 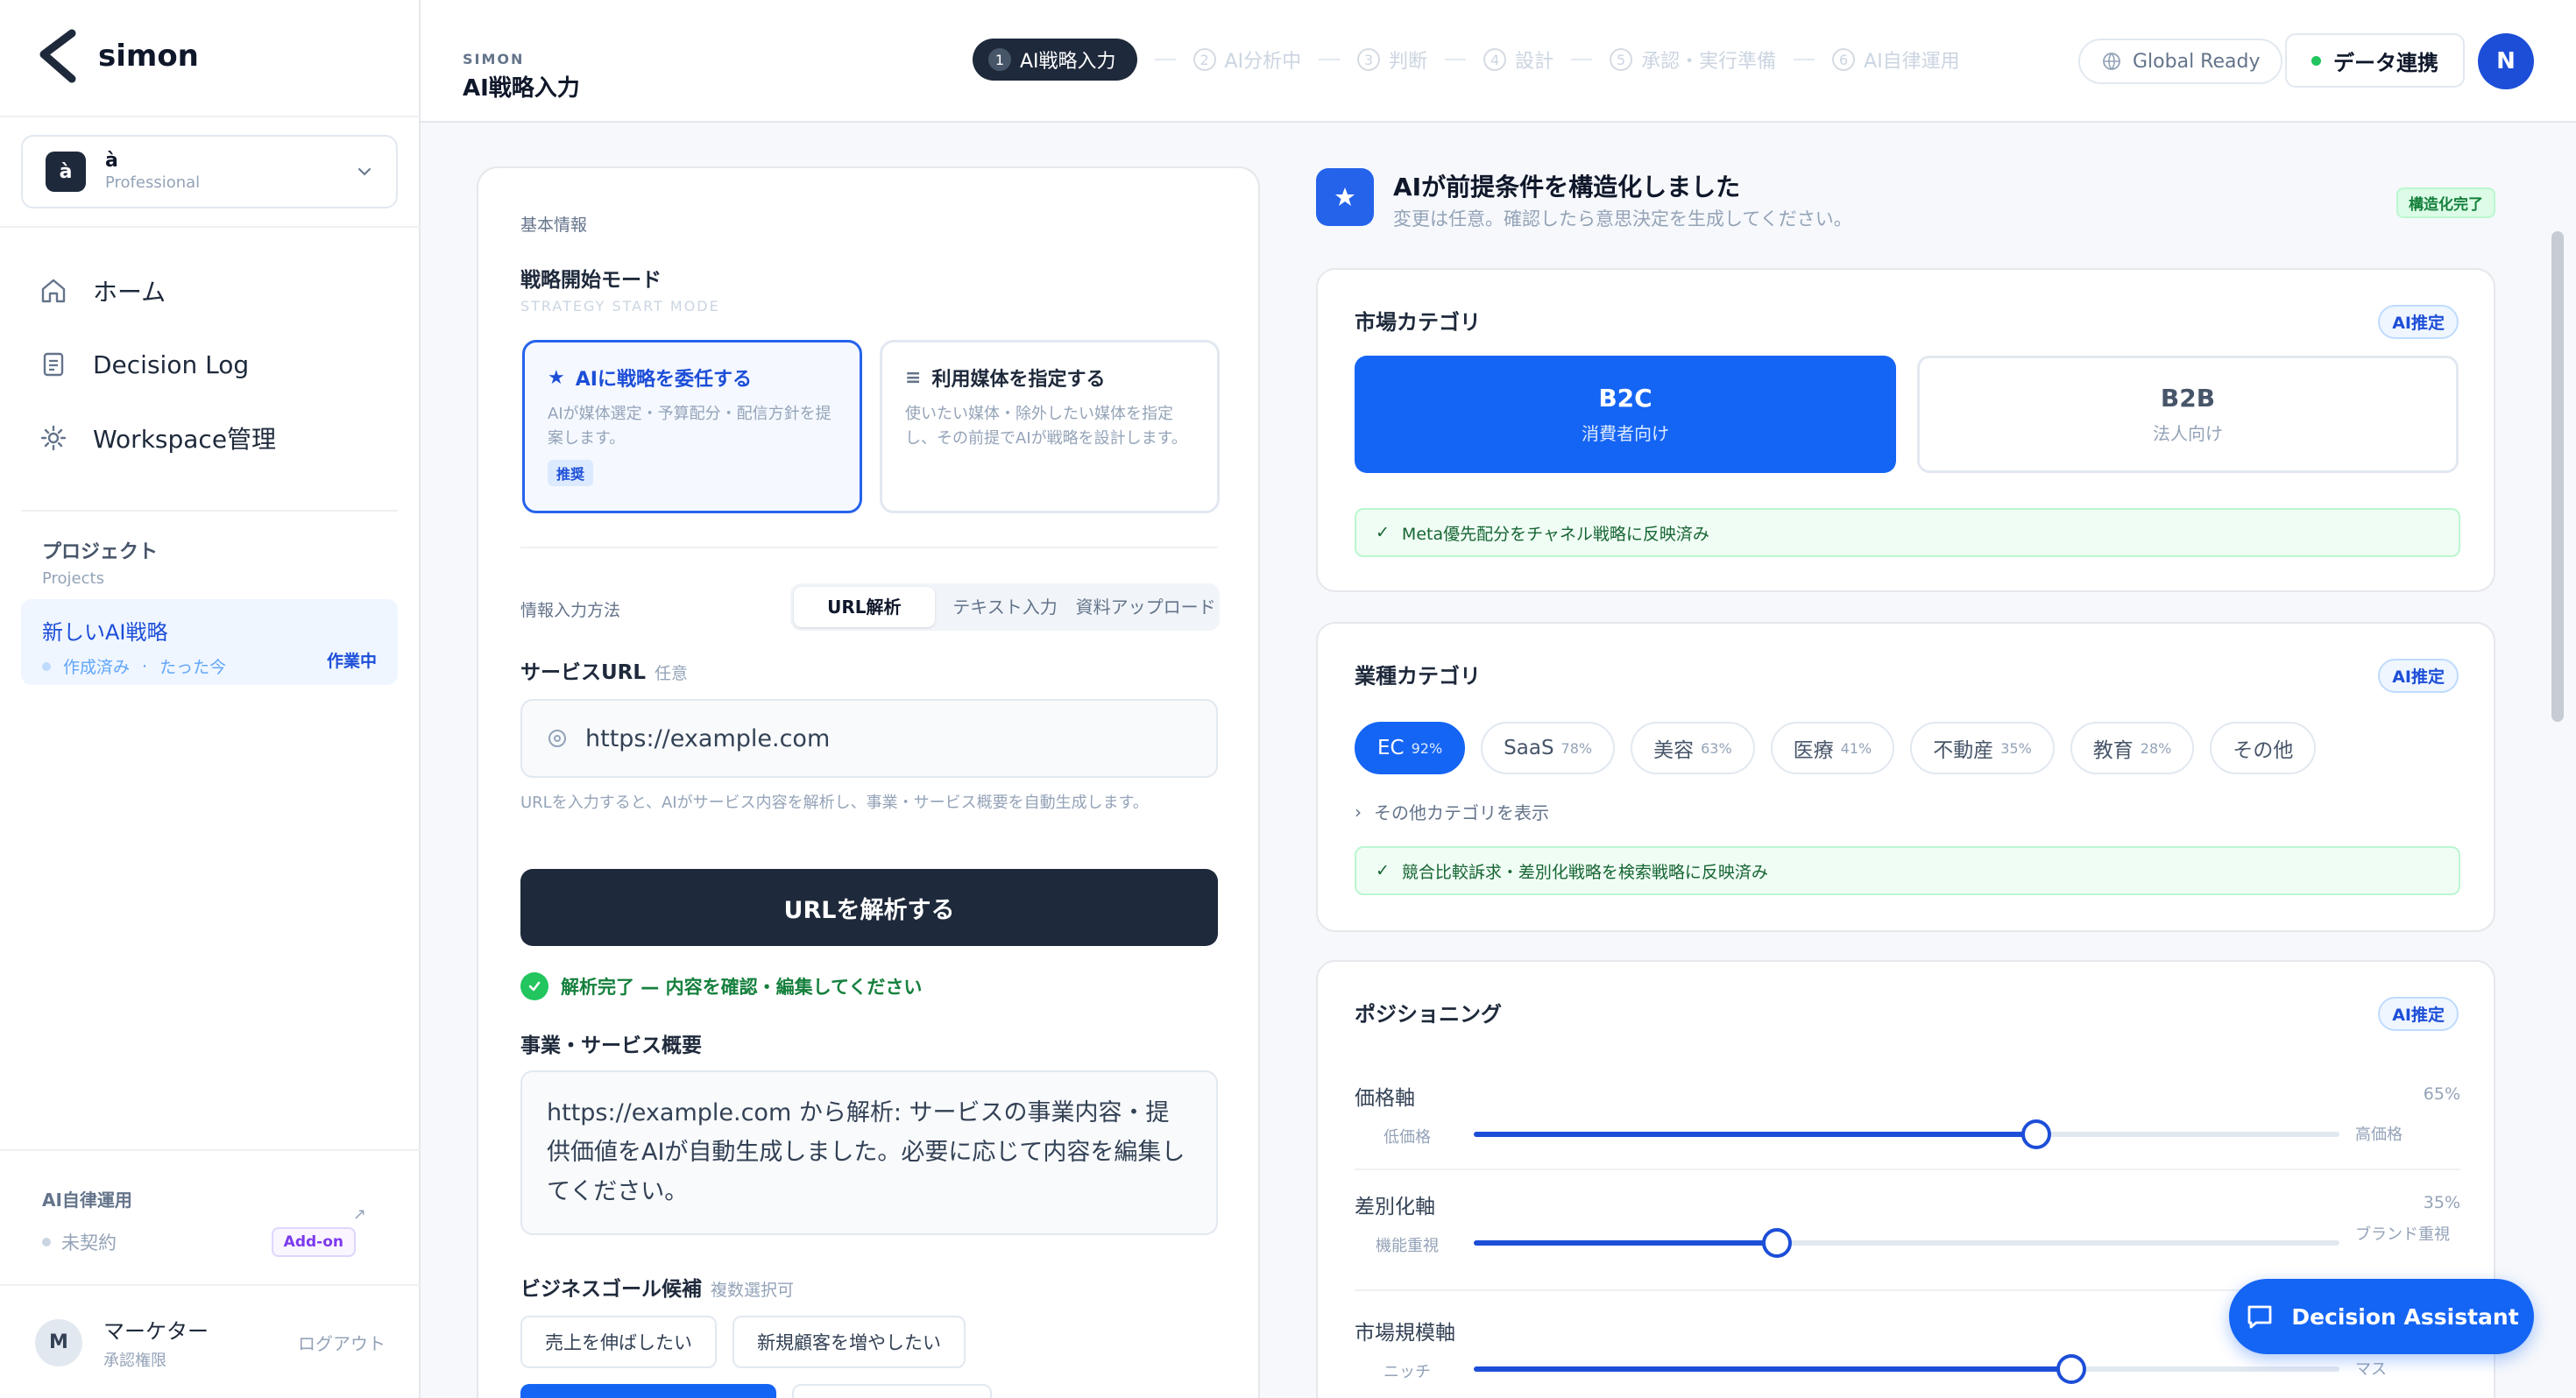 I want to click on slider-fill, so click(x=1772, y=1369).